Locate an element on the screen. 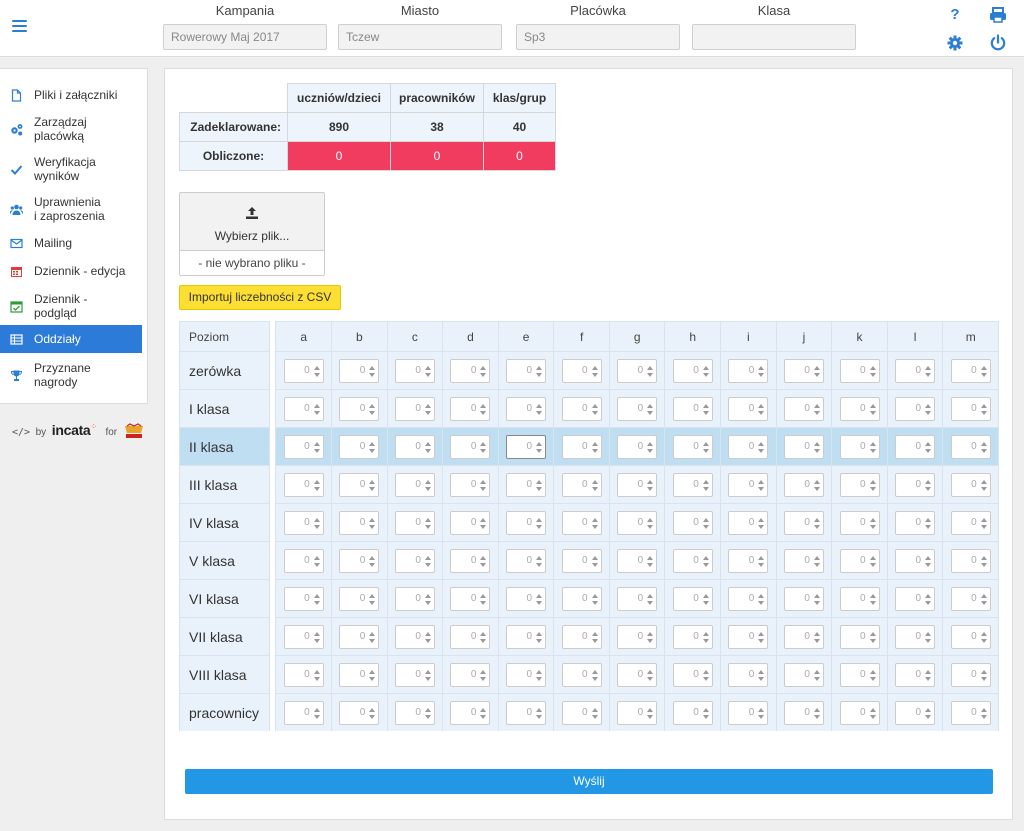 The height and width of the screenshot is (831, 1024). sidebar-item-mailing: Mailing is located at coordinates (71, 243).